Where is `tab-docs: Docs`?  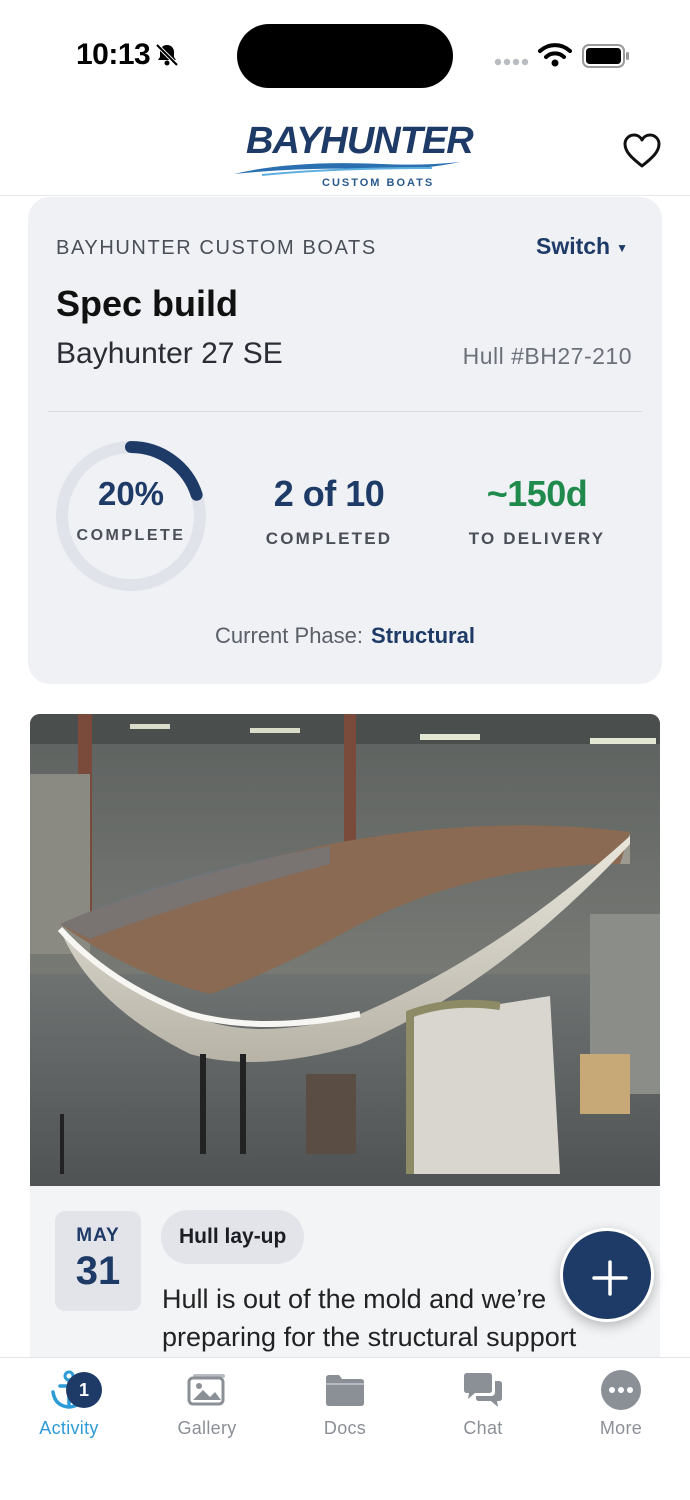 tab-docs: Docs is located at coordinates (345, 1413).